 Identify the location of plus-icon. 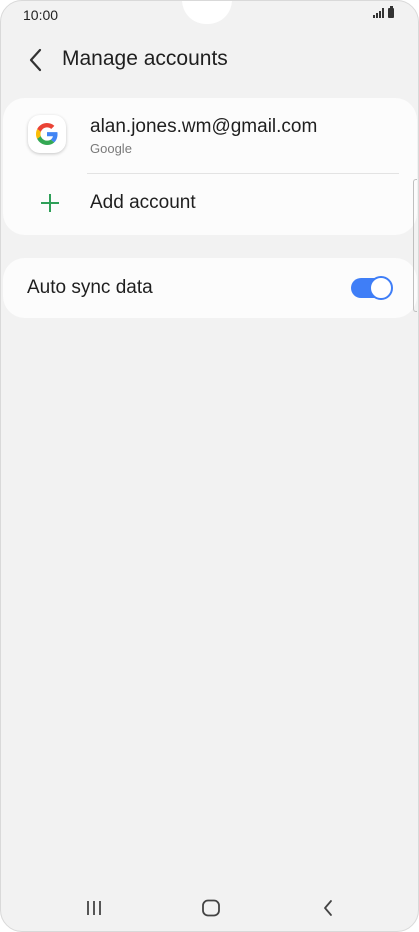
(50, 203).